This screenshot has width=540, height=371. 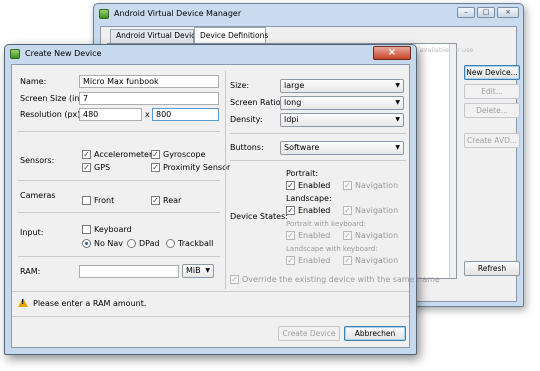 I want to click on gps-label: GPS, so click(x=102, y=167).